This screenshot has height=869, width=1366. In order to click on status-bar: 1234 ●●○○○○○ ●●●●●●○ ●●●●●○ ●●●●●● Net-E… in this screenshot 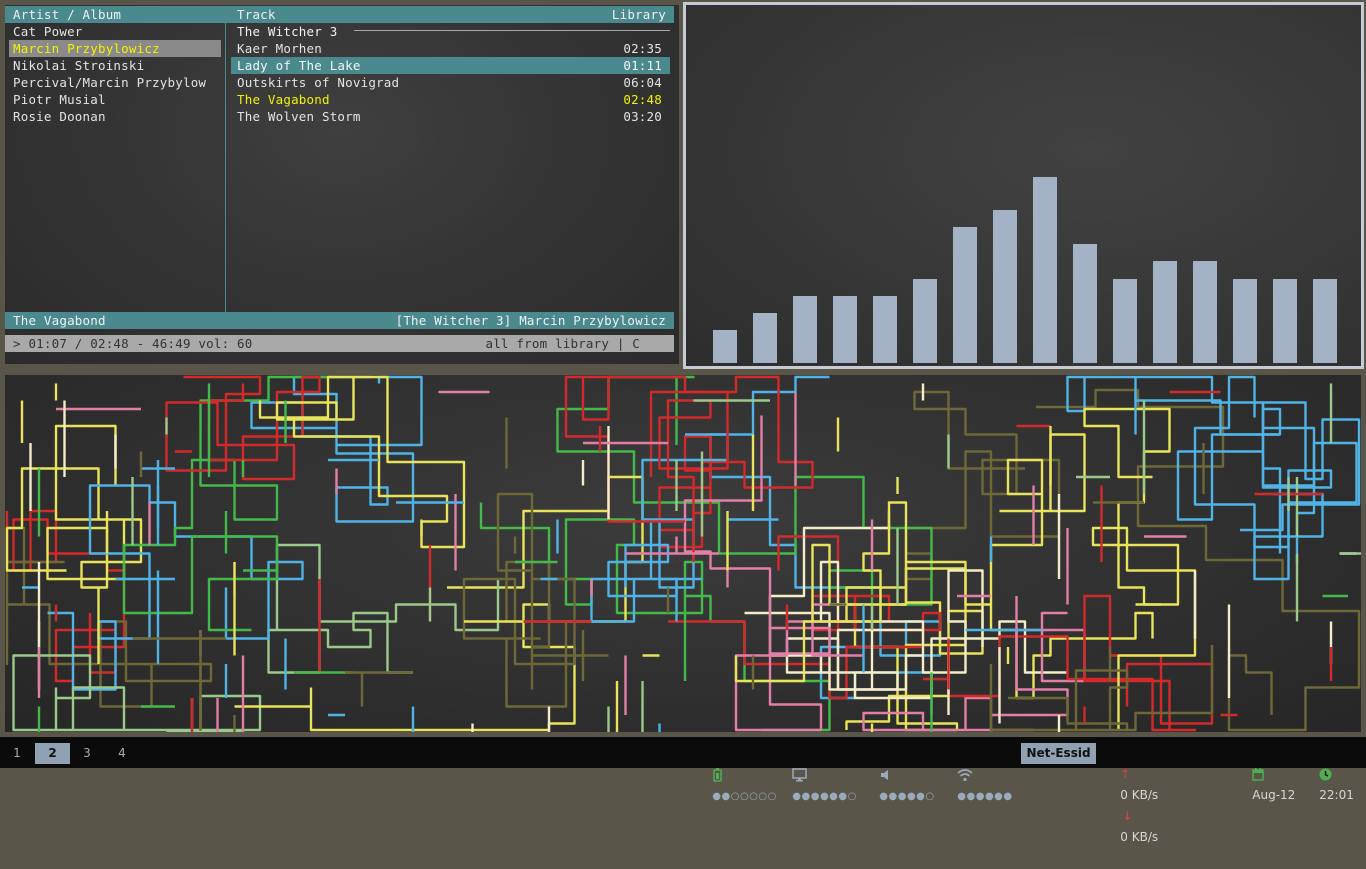, I will do `click(683, 790)`.